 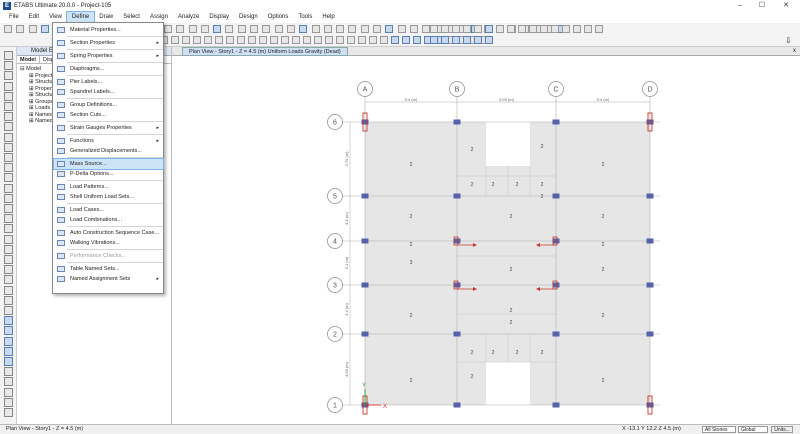 I want to click on menu-tools: Tools, so click(x=305, y=17).